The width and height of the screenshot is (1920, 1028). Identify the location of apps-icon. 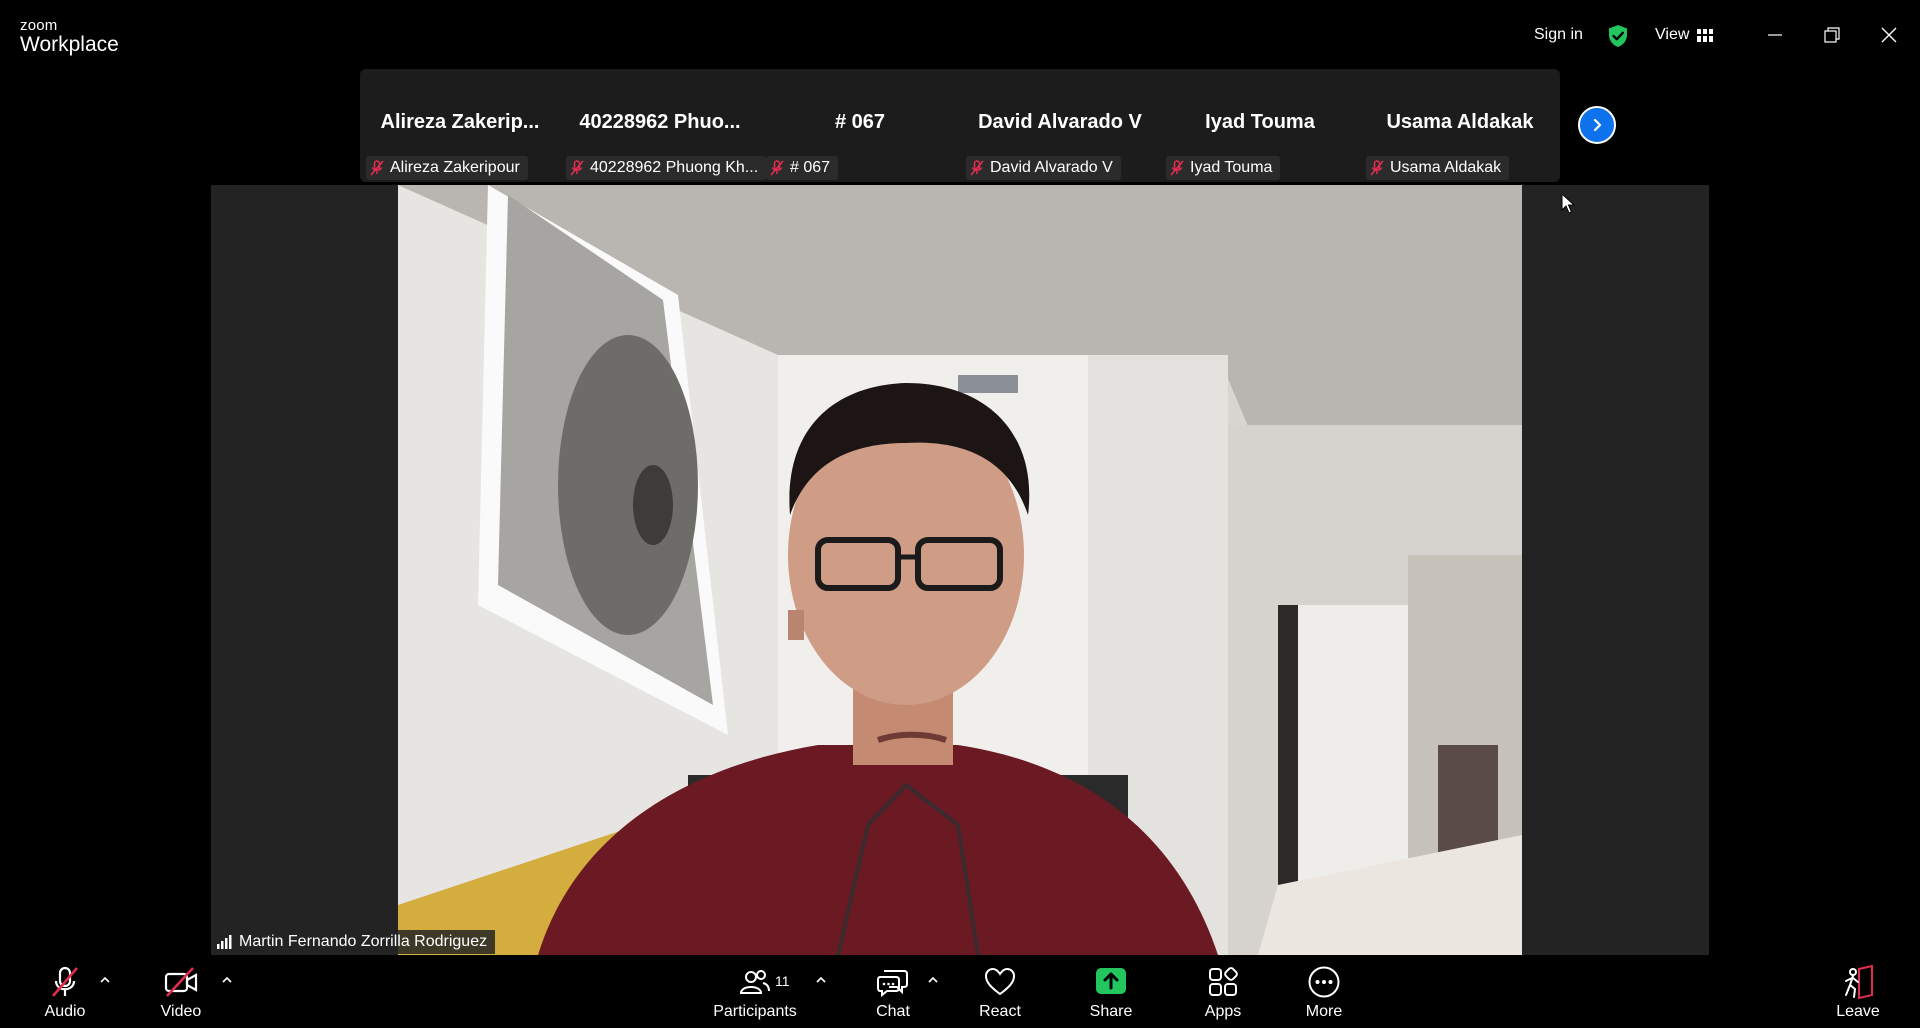
(1223, 981).